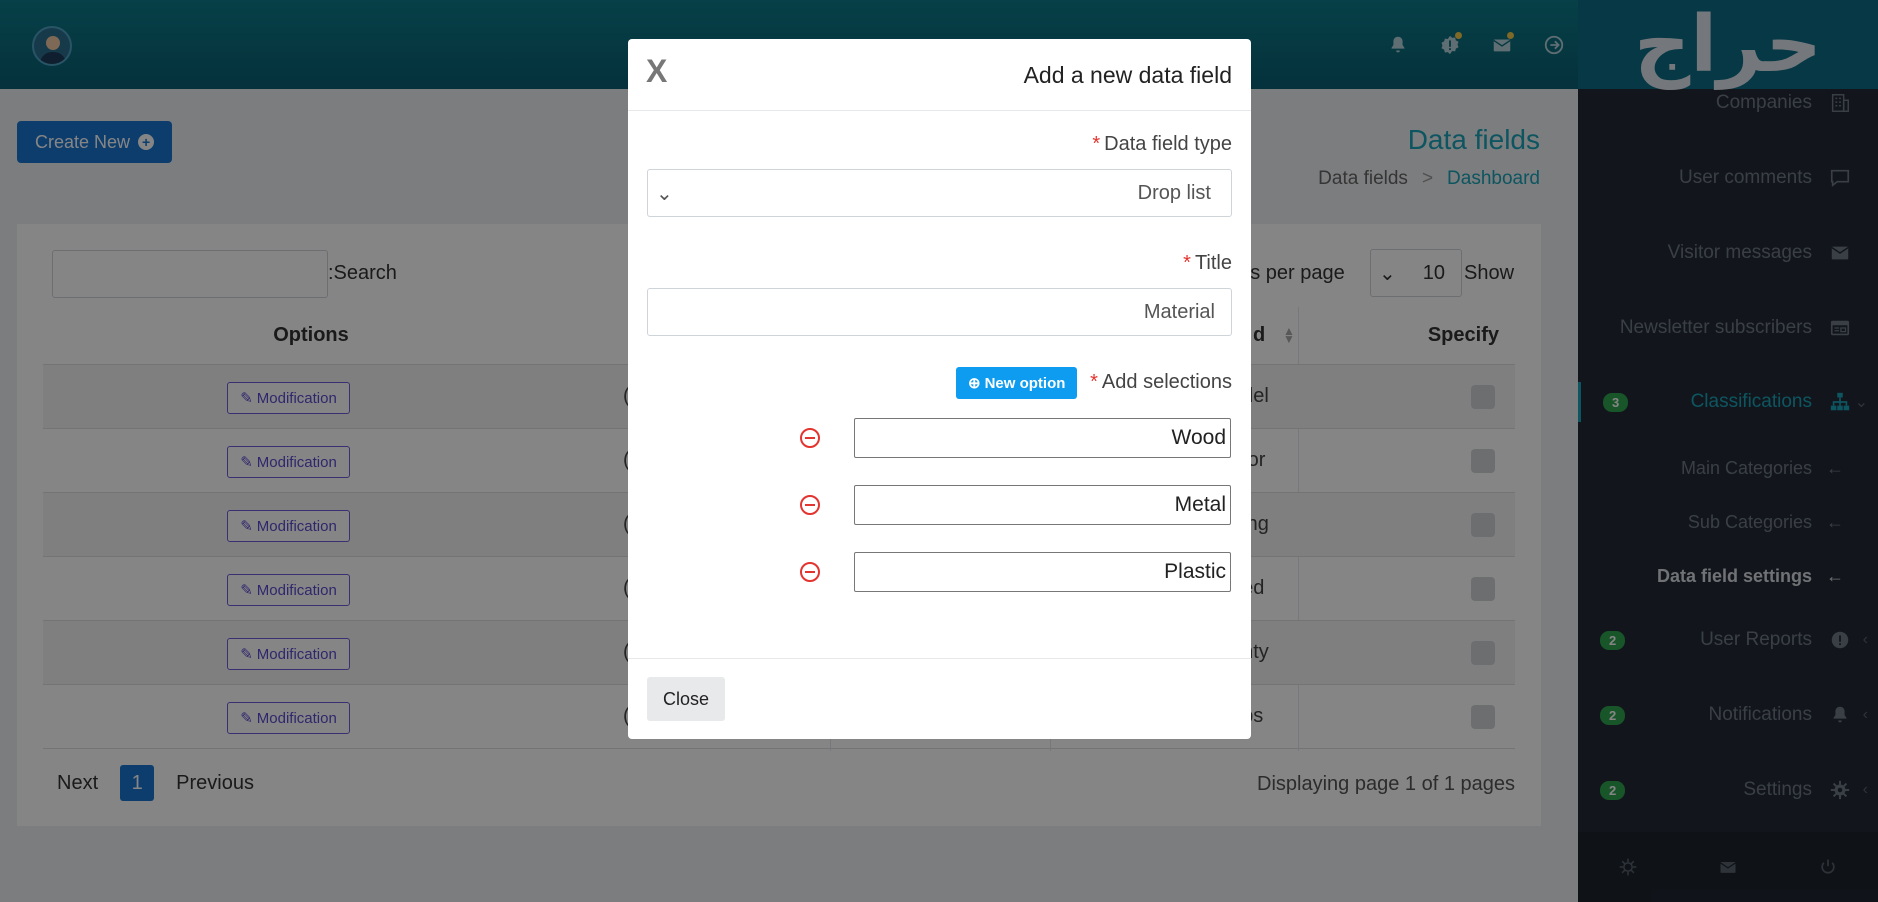  I want to click on option-input-value: Plastic, so click(1195, 571).